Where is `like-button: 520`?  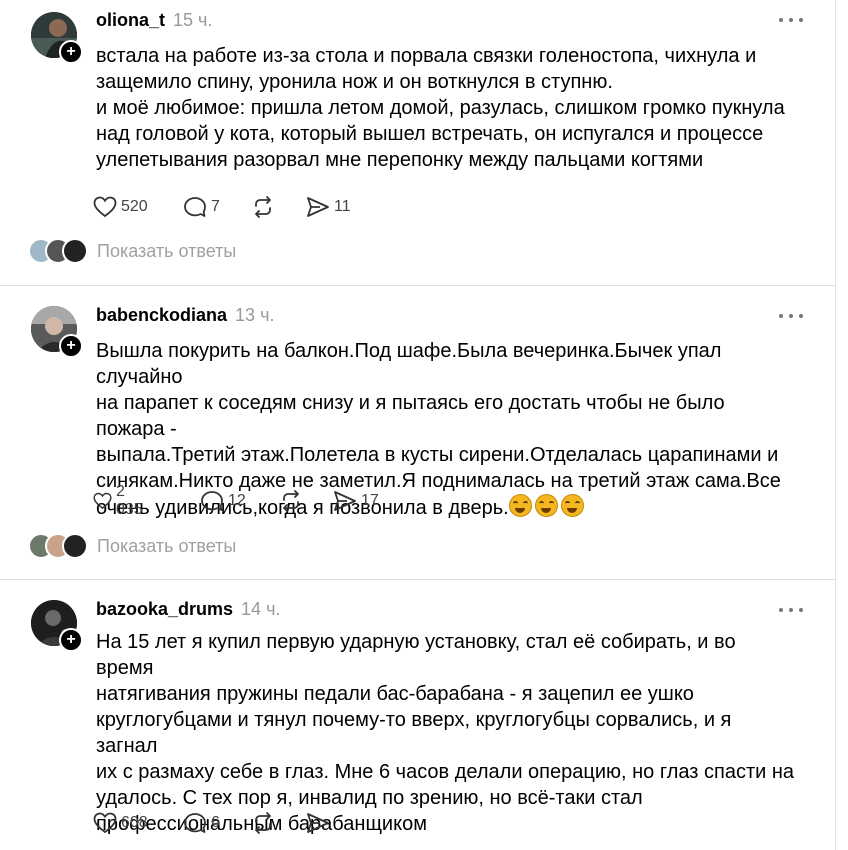 like-button: 520 is located at coordinates (120, 207).